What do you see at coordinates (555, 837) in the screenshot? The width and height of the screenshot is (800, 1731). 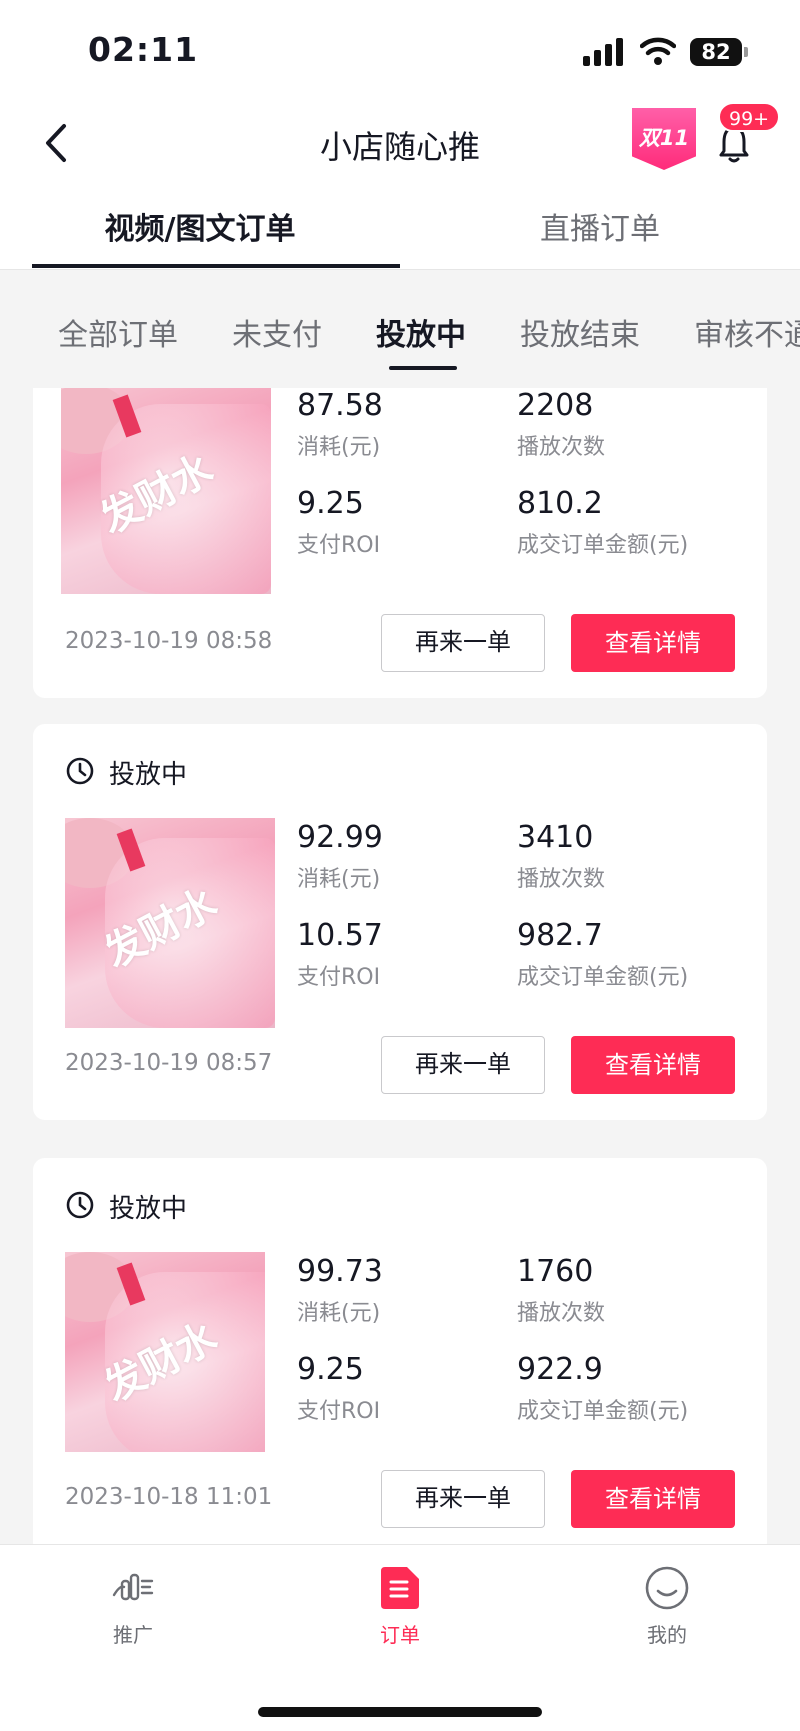 I see `plays-value: 3410` at bounding box center [555, 837].